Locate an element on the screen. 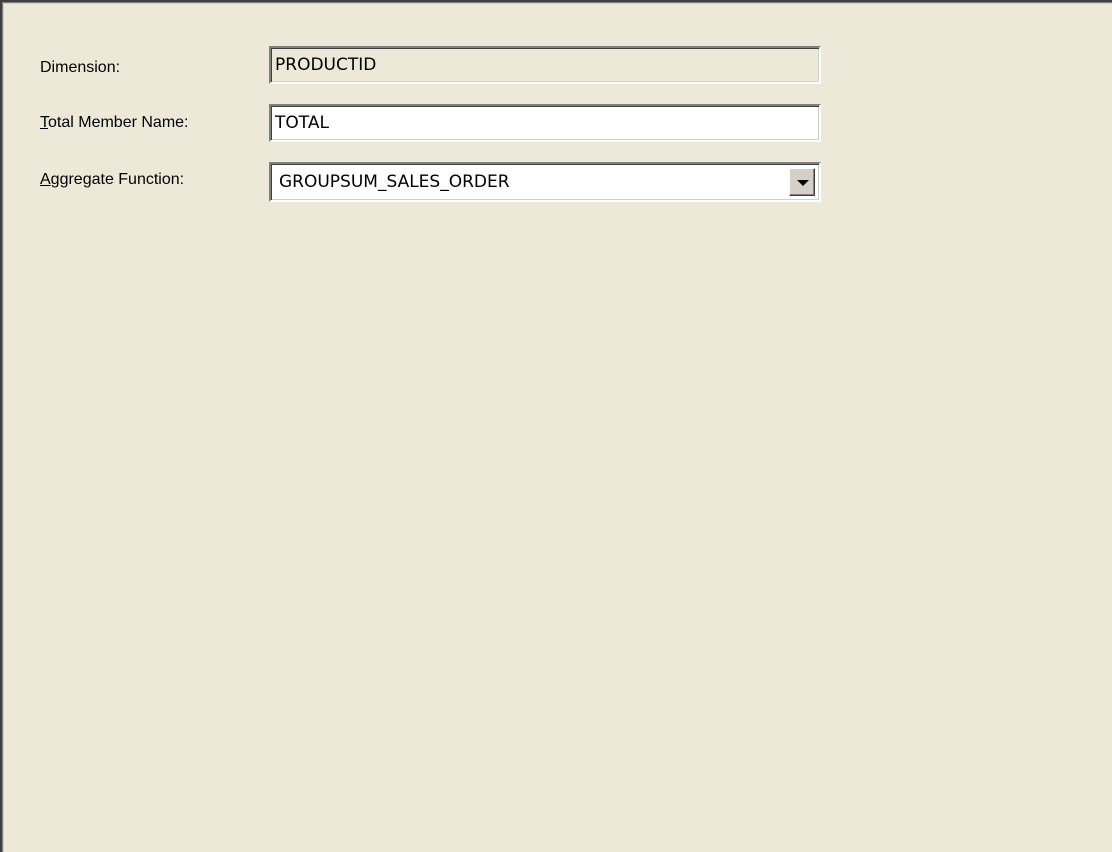 The height and width of the screenshot is (852, 1112). aggregate-function-dropdown-button is located at coordinates (802, 182).